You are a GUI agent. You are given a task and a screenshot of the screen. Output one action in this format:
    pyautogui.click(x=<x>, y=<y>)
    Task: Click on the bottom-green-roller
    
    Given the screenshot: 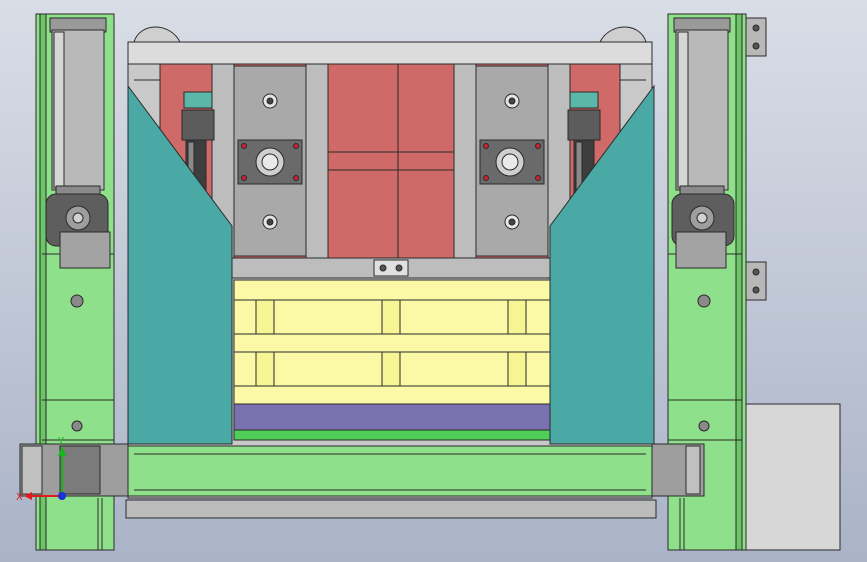 What is the action you would take?
    pyautogui.click(x=390, y=471)
    